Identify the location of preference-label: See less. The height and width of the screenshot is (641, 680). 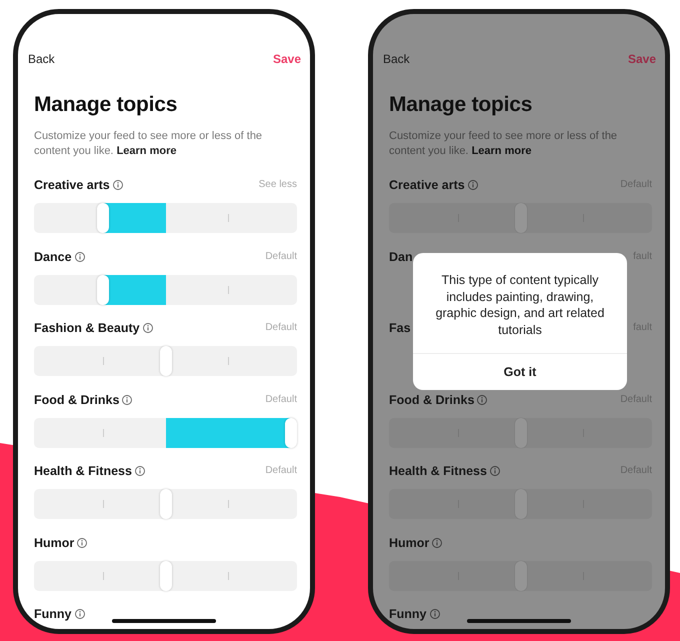
(277, 185).